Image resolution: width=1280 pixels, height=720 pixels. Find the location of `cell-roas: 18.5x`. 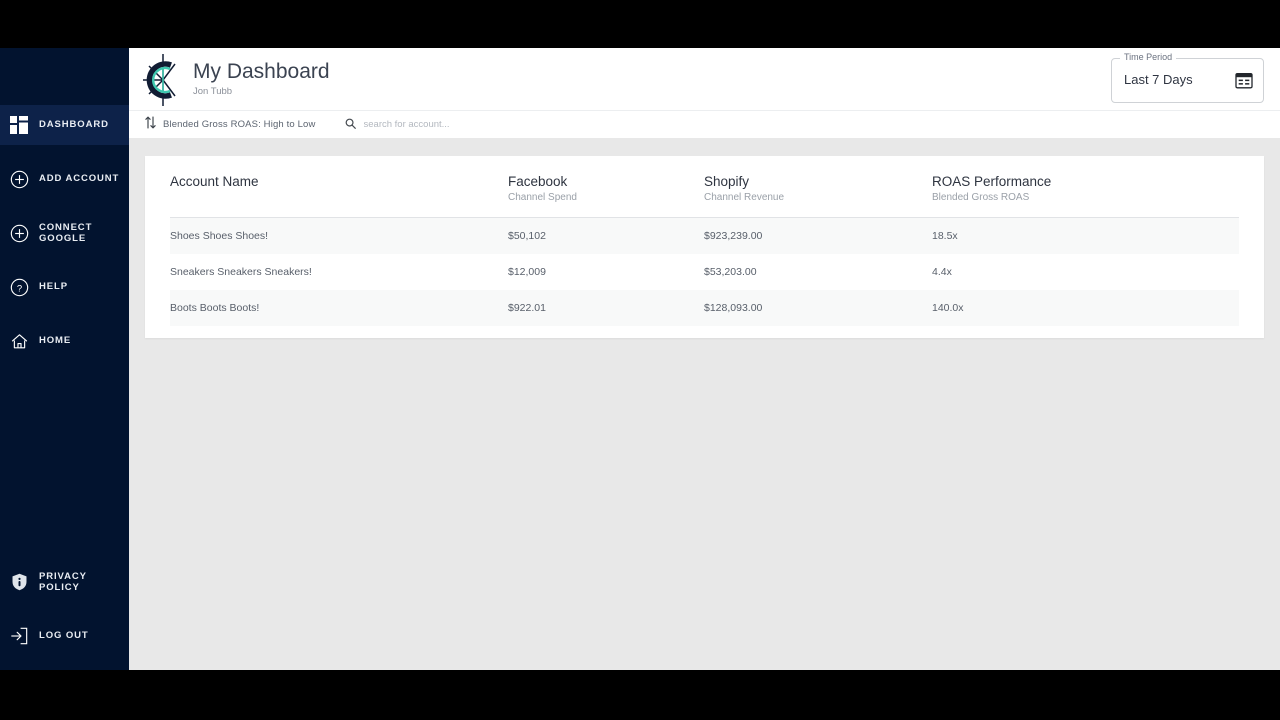

cell-roas: 18.5x is located at coordinates (1085, 235).